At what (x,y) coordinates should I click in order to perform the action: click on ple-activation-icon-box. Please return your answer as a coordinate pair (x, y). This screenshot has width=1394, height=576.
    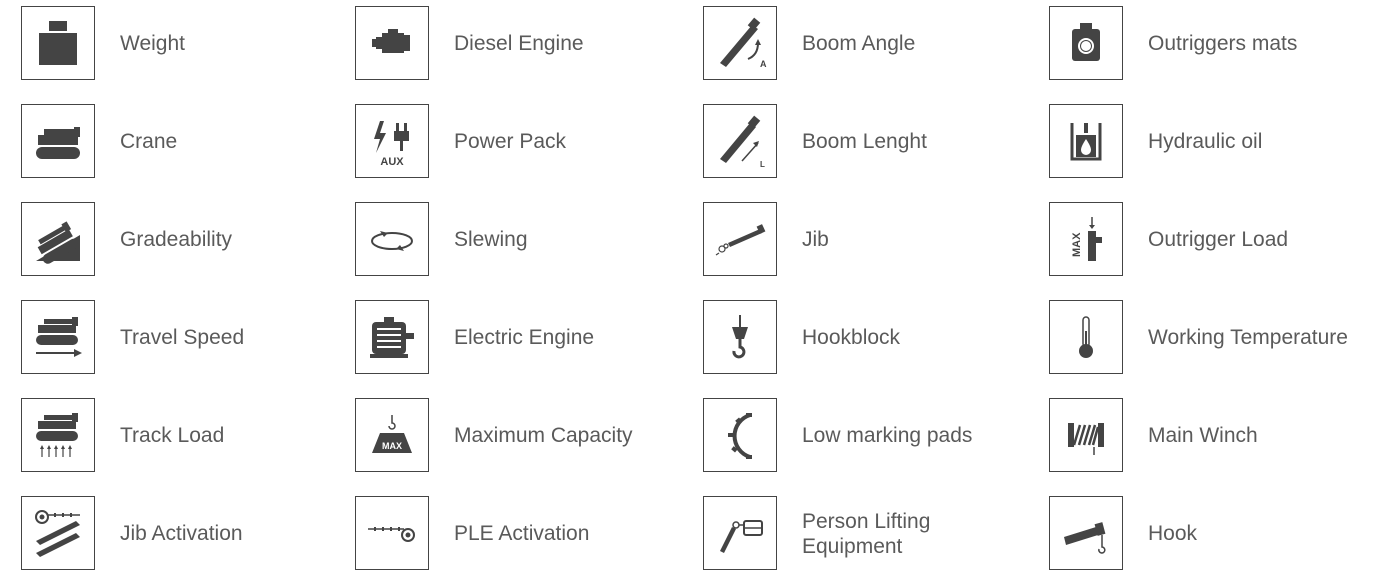
    Looking at the image, I should click on (392, 533).